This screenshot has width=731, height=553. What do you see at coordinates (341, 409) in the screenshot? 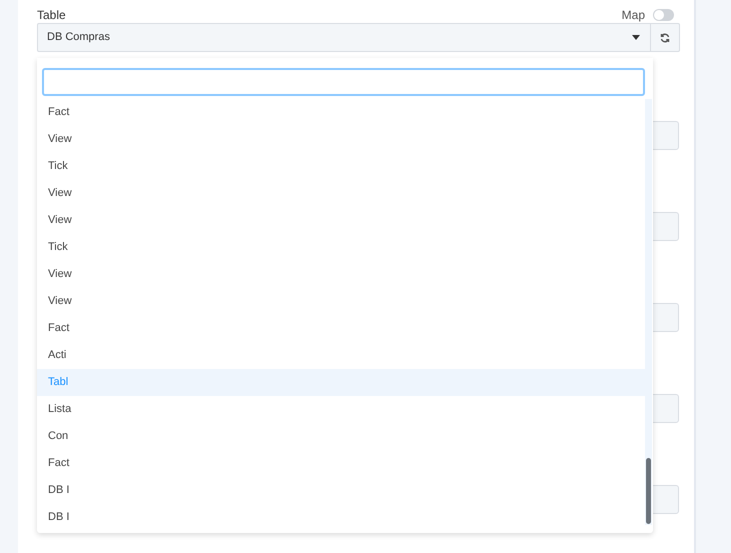
I see `dropdown-option: Lista` at bounding box center [341, 409].